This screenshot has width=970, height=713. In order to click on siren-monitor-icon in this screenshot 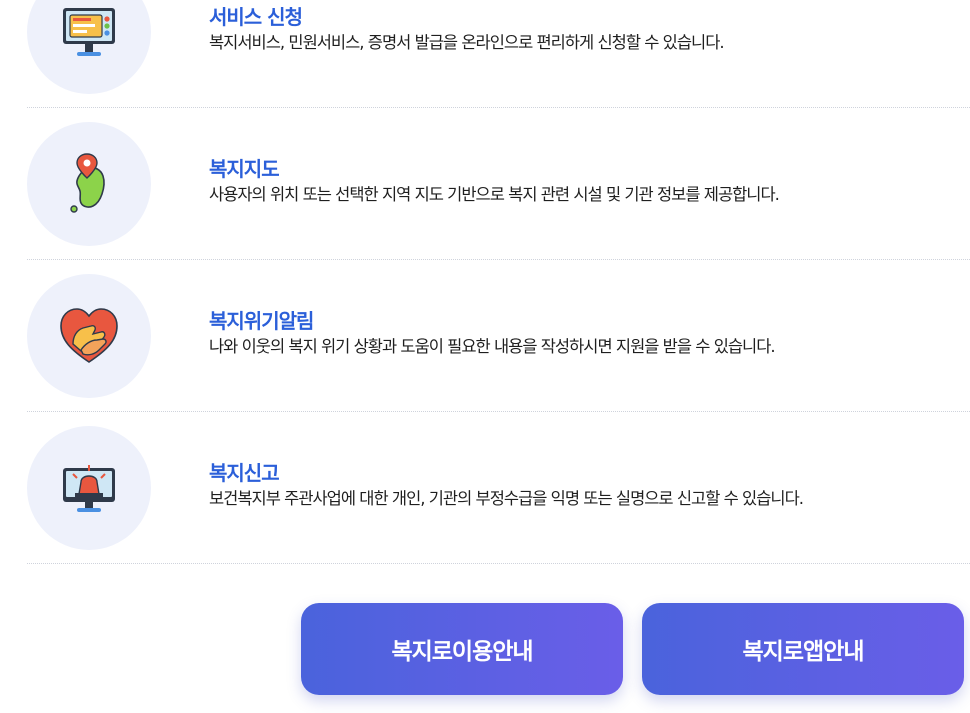, I will do `click(89, 488)`.